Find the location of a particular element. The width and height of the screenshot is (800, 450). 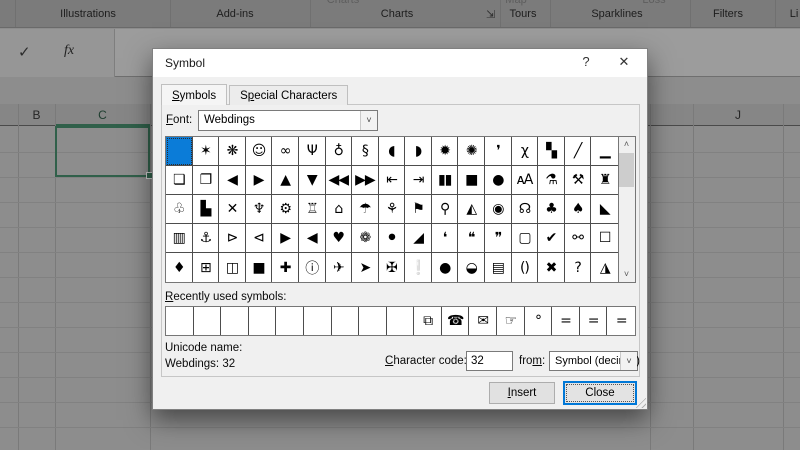

symbol-cell-eye: ◉ is located at coordinates (498, 209).